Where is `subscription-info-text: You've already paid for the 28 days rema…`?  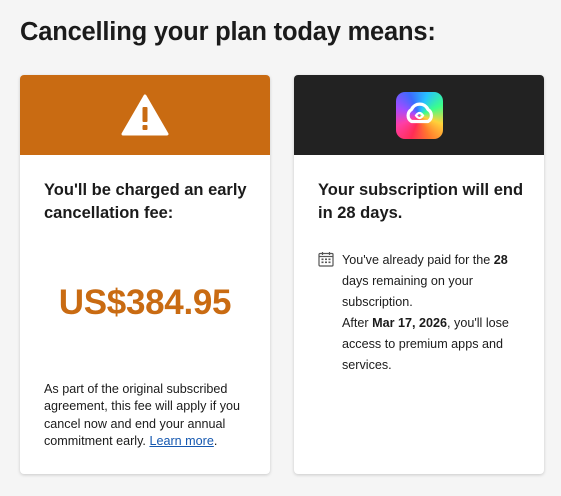 subscription-info-text: You've already paid for the 28 days rema… is located at coordinates (435, 313).